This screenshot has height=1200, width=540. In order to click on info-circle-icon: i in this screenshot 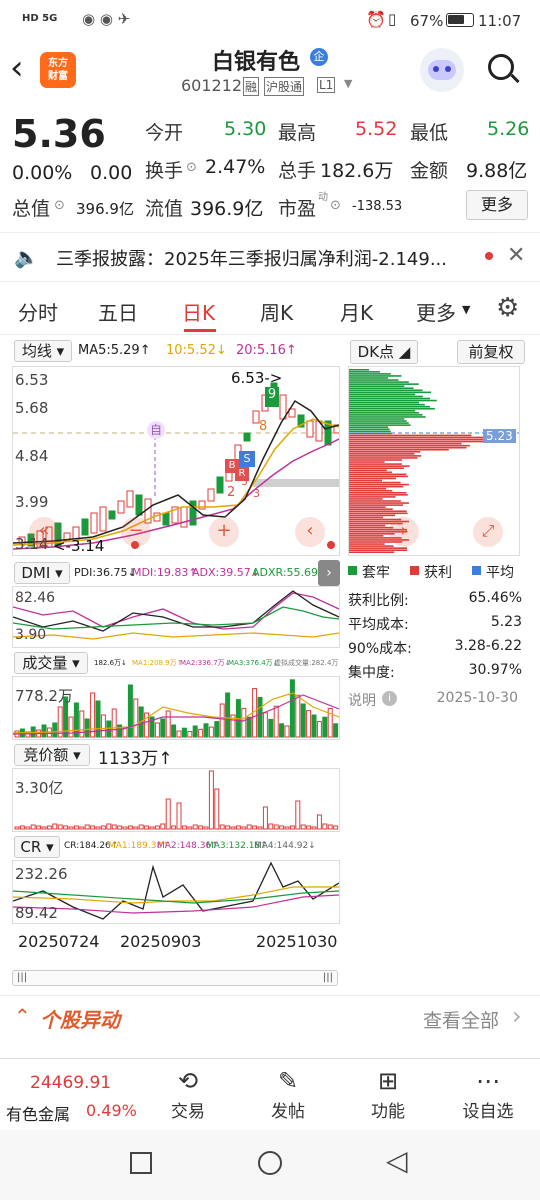, I will do `click(389, 698)`.